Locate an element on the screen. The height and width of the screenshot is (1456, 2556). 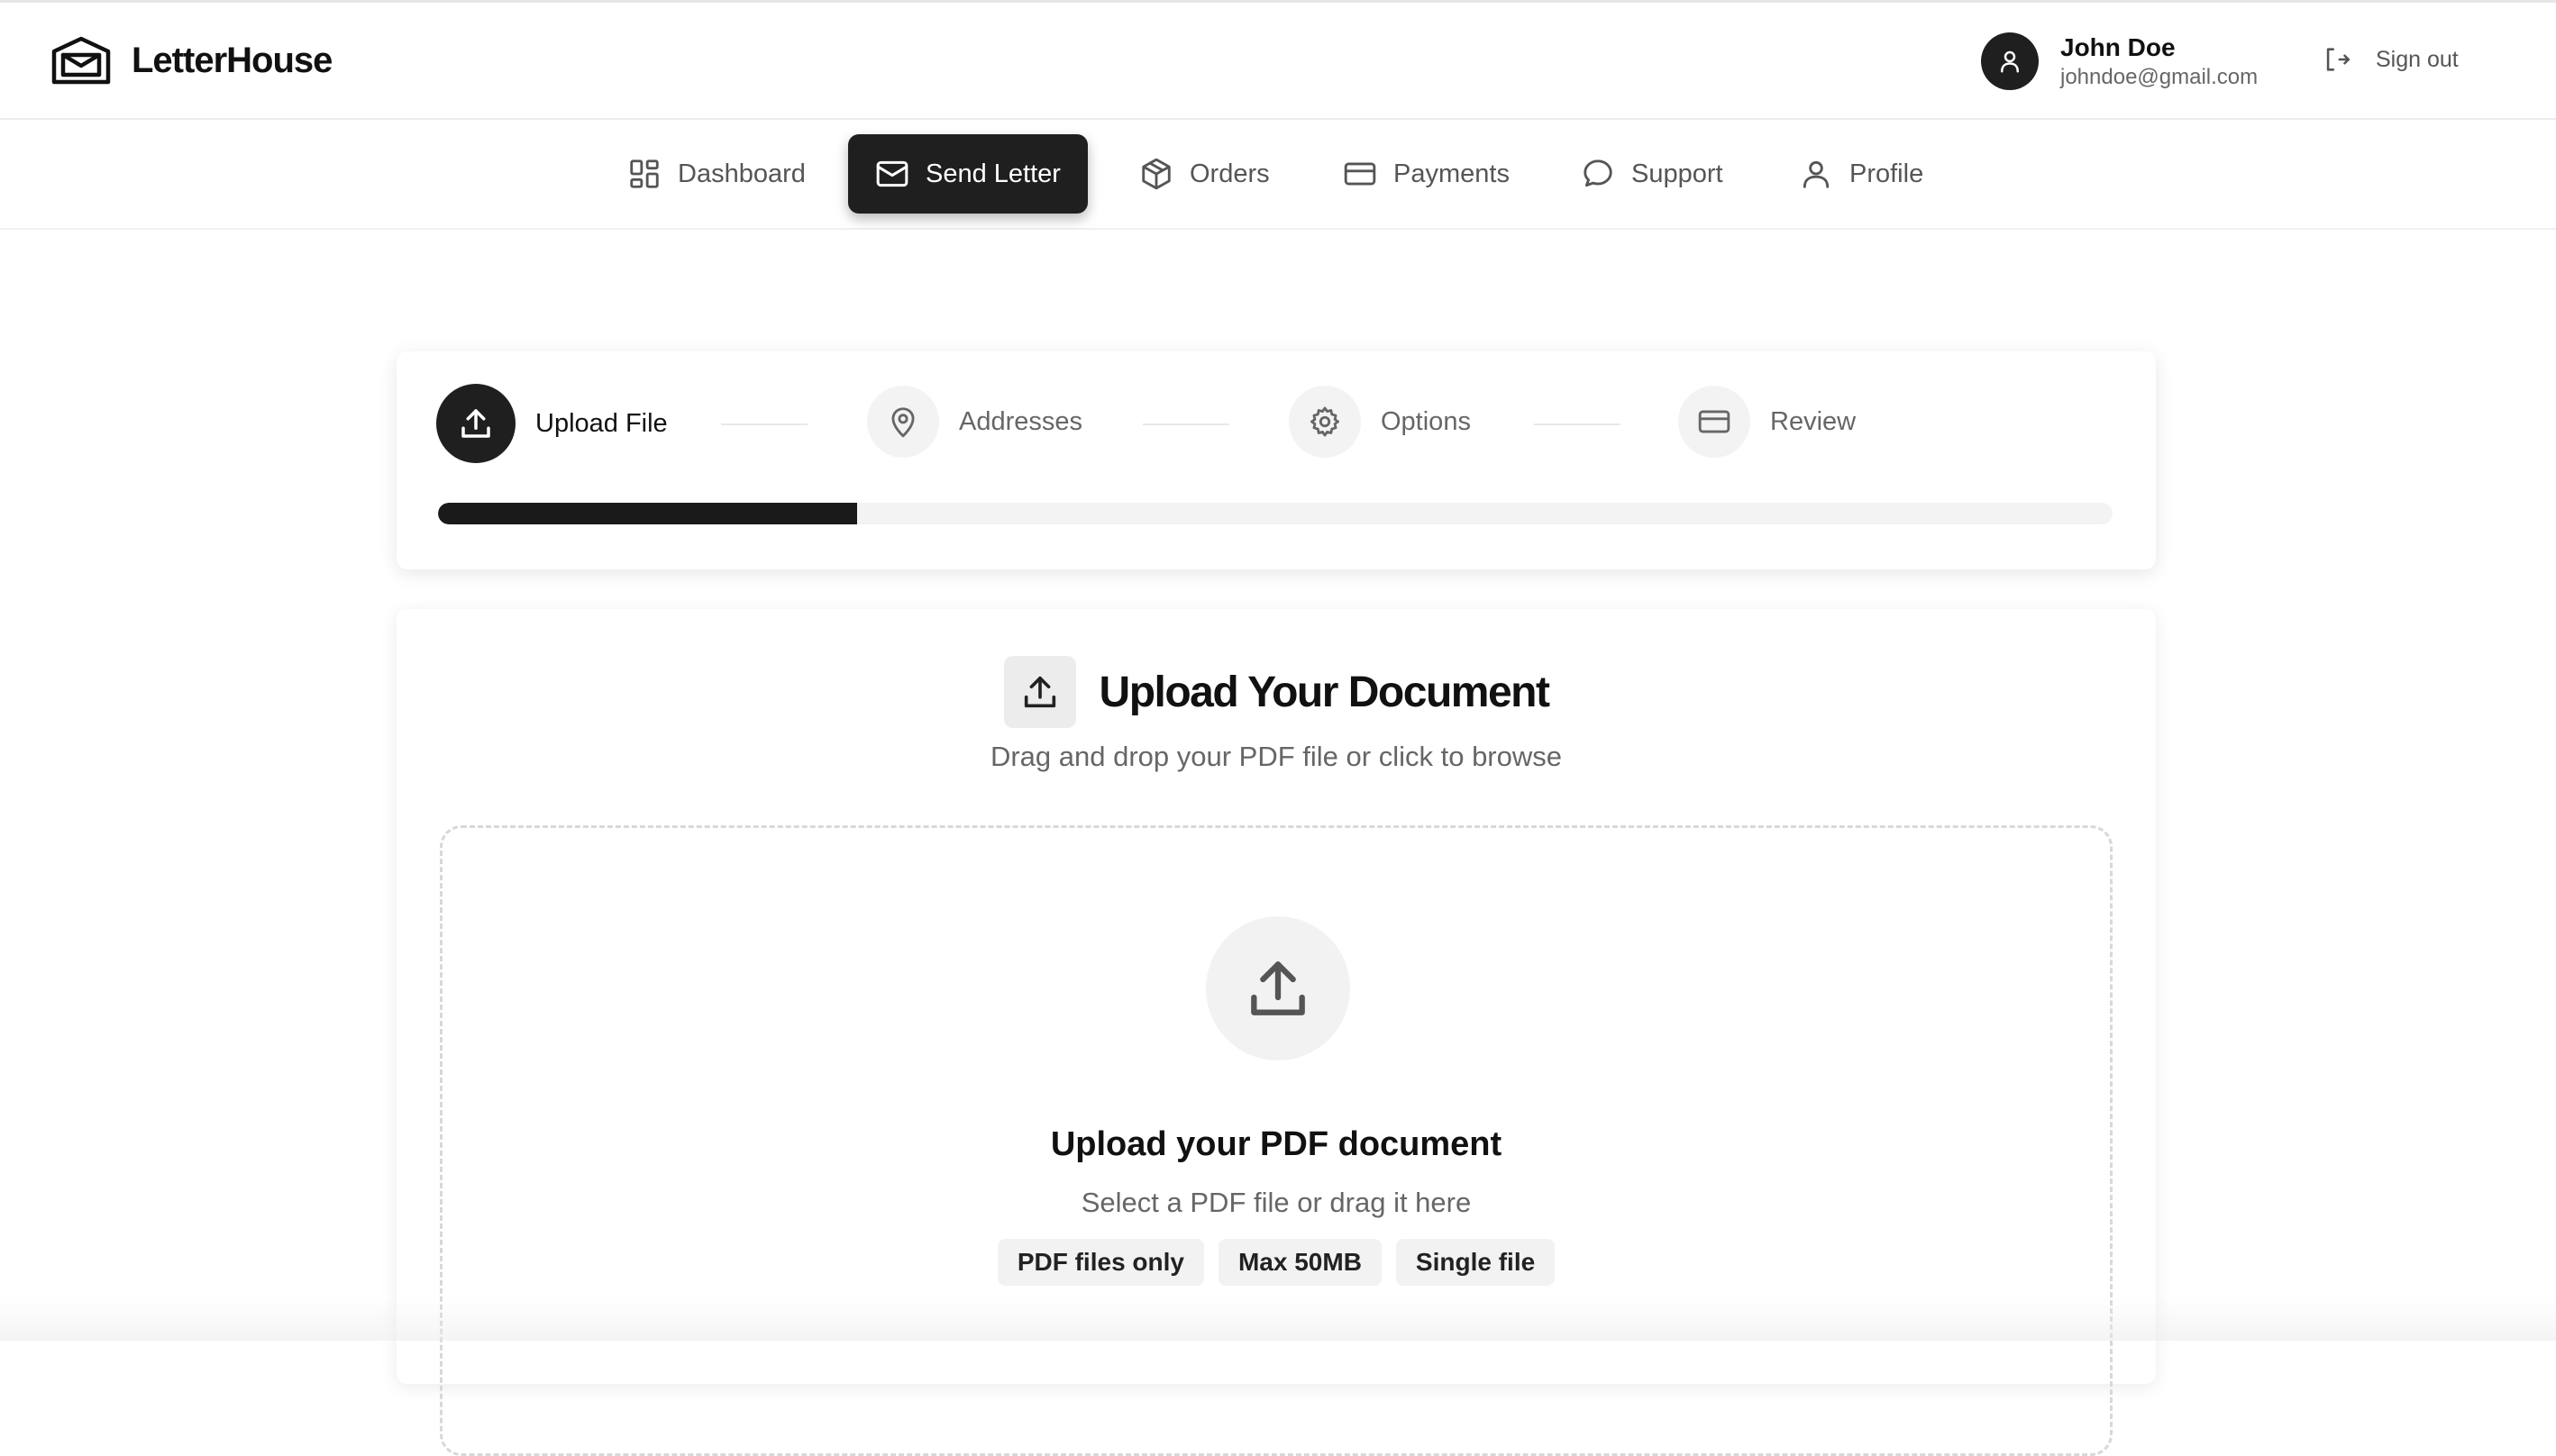
letterhouse-logo-icon is located at coordinates (81, 60).